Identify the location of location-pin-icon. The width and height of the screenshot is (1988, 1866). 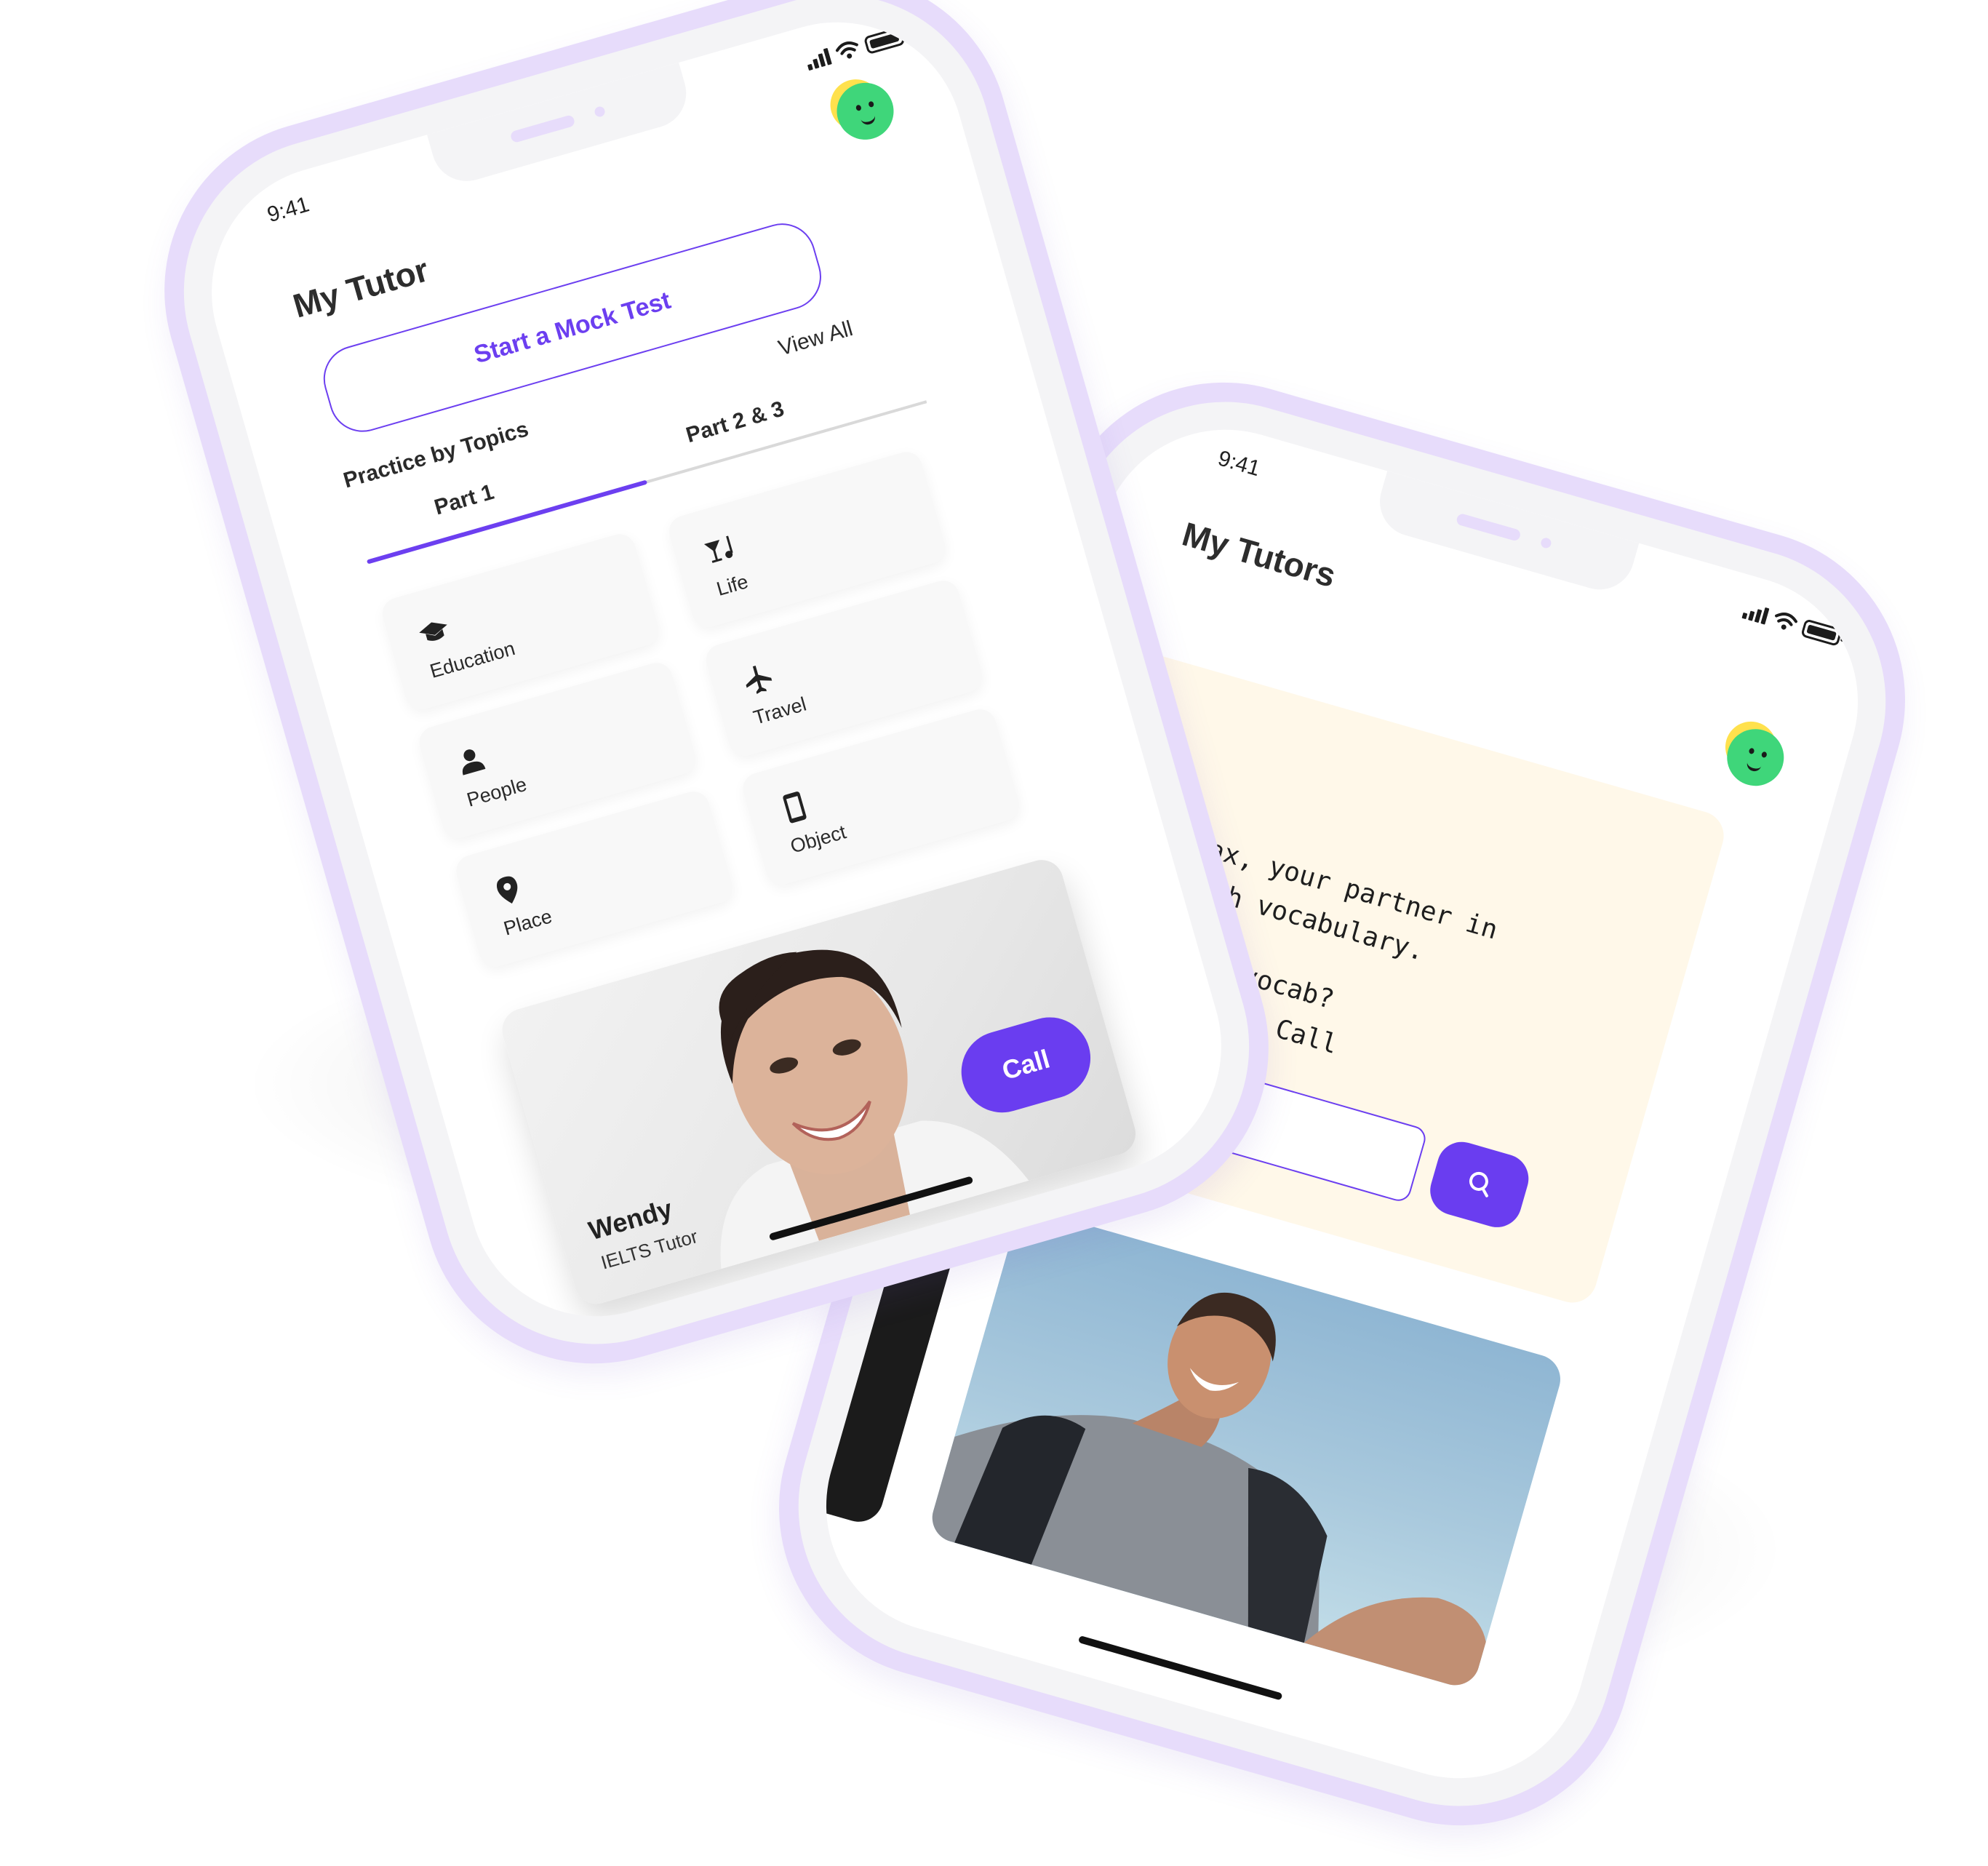
(507, 890).